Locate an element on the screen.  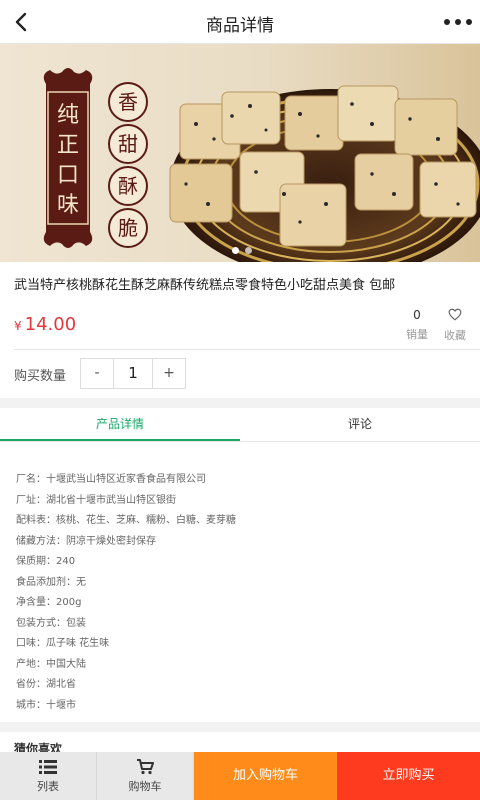
buy-now-button: 立即购买 is located at coordinates (408, 776).